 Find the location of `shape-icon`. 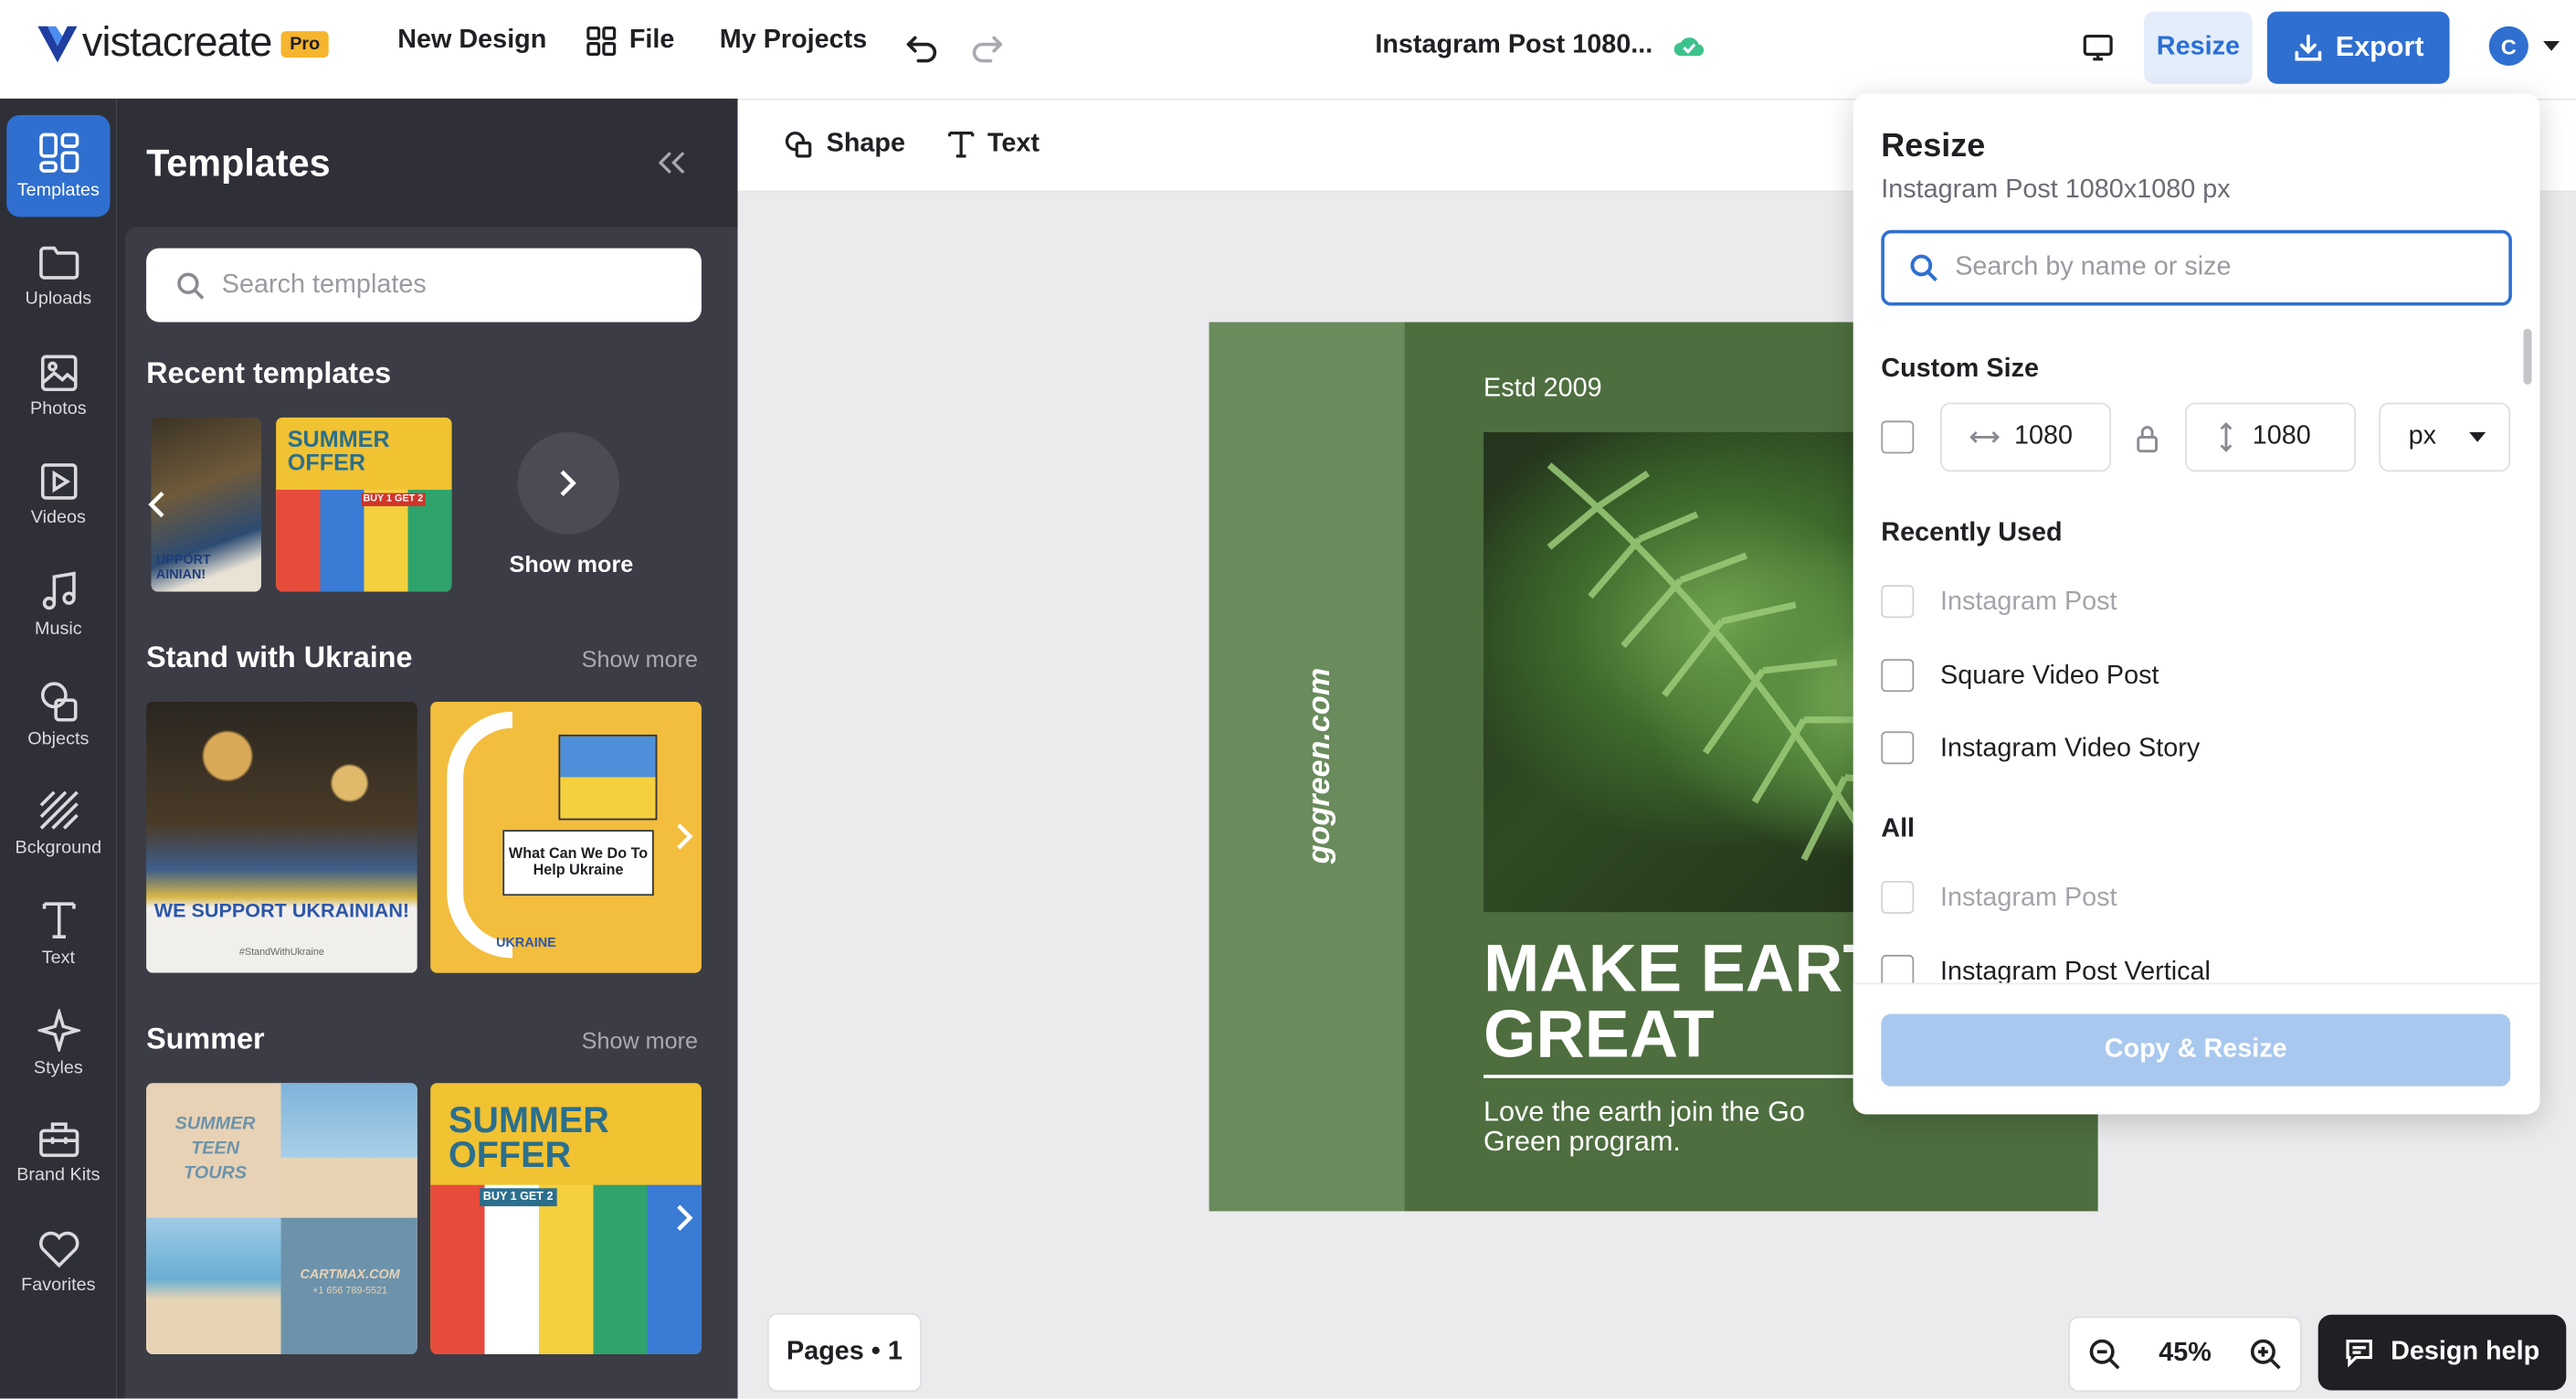

shape-icon is located at coordinates (798, 145).